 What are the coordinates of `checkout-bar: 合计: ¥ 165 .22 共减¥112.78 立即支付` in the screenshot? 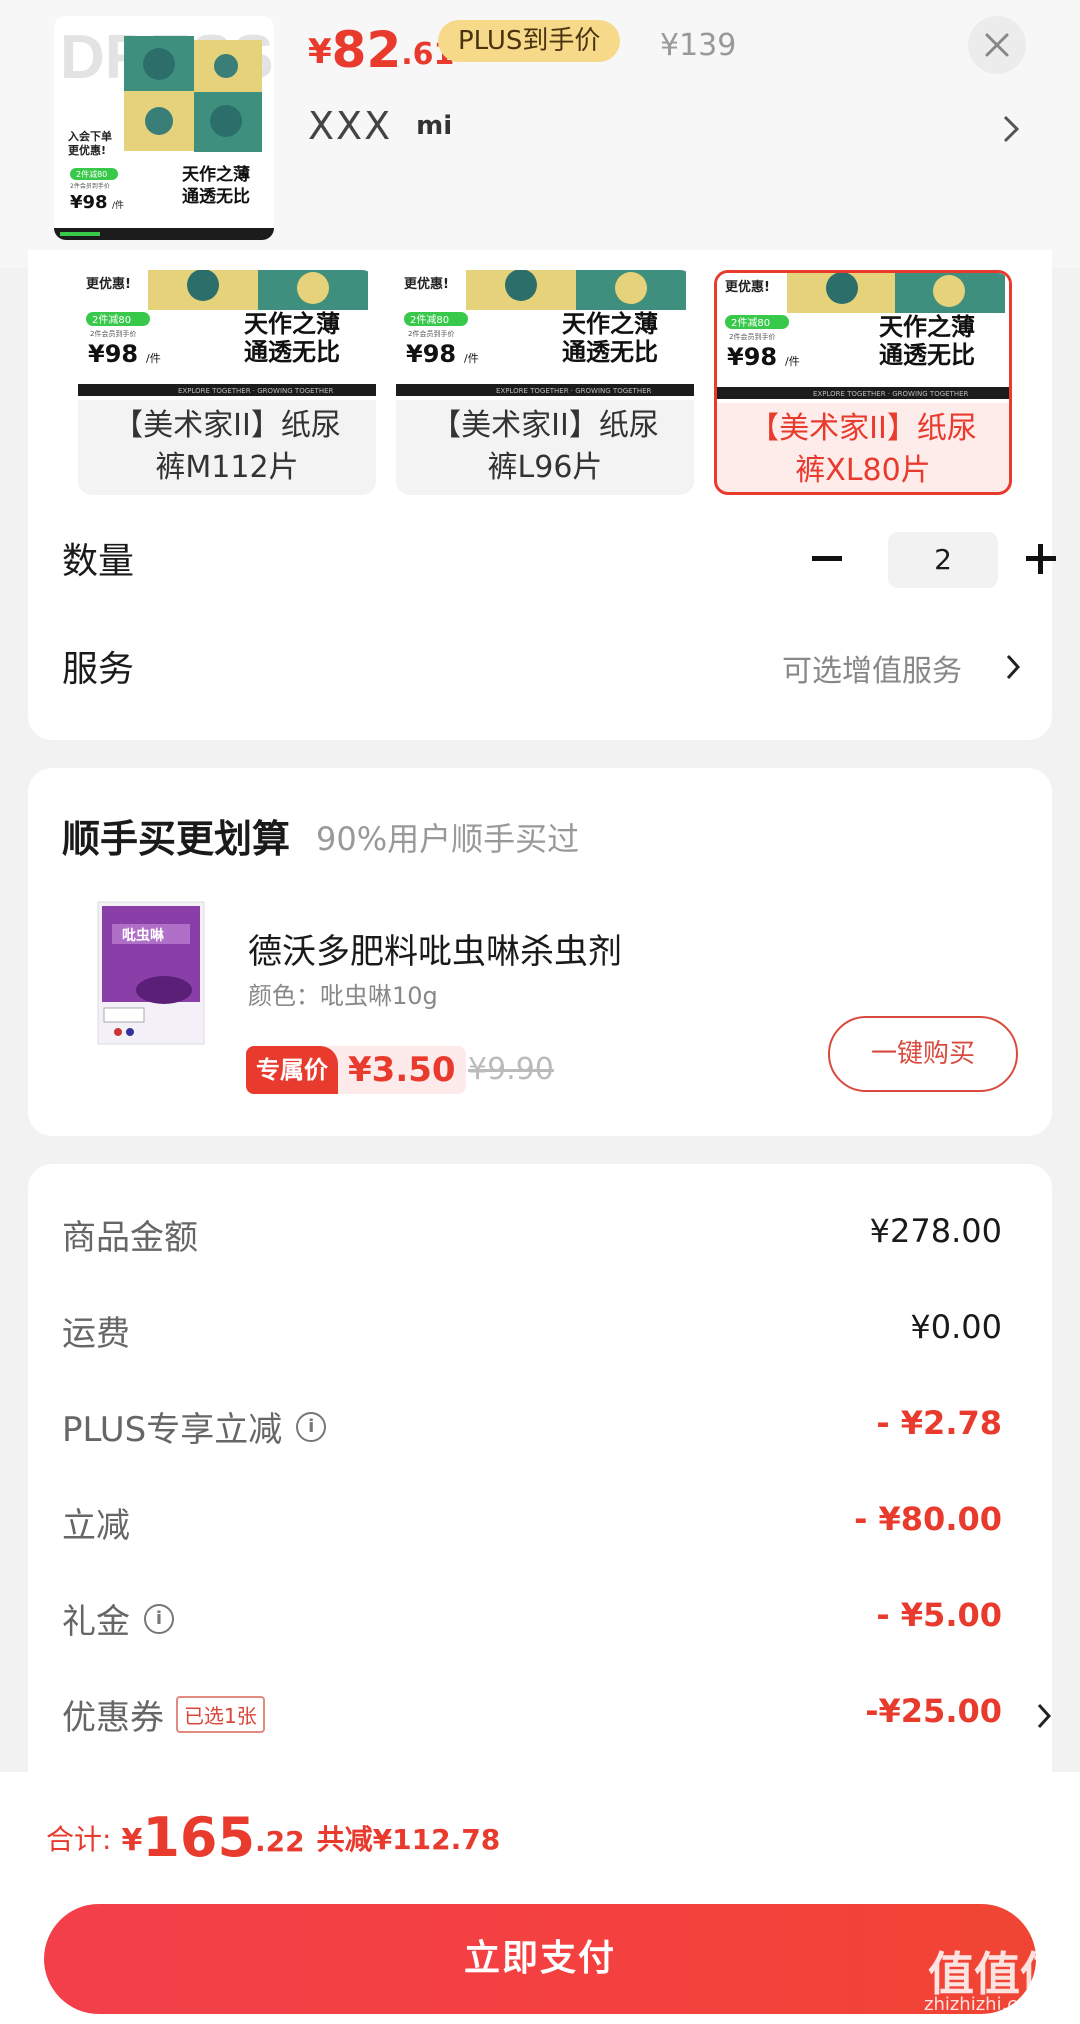 It's located at (540, 1898).